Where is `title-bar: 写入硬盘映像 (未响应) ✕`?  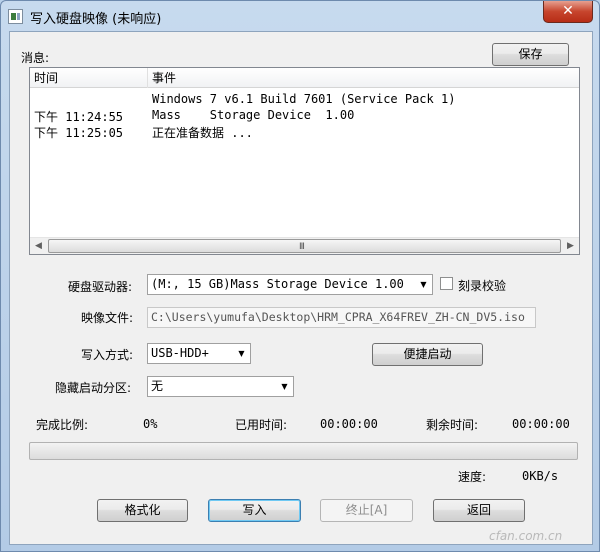 title-bar: 写入硬盘映像 (未响应) ✕ is located at coordinates (300, 16).